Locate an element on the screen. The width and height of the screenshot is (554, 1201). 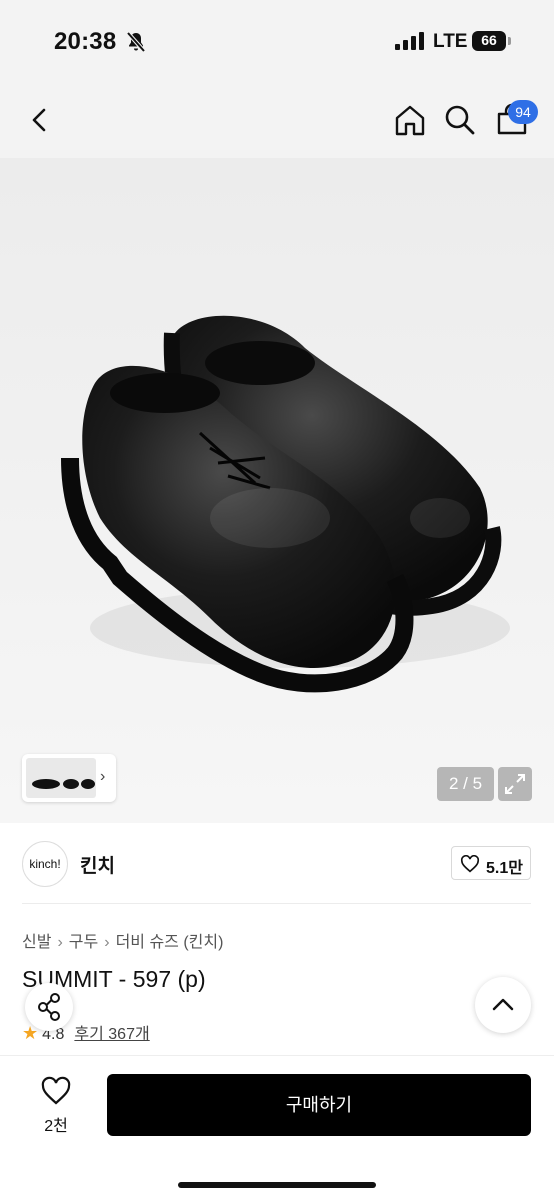
network-label: LTE is located at coordinates (450, 41).